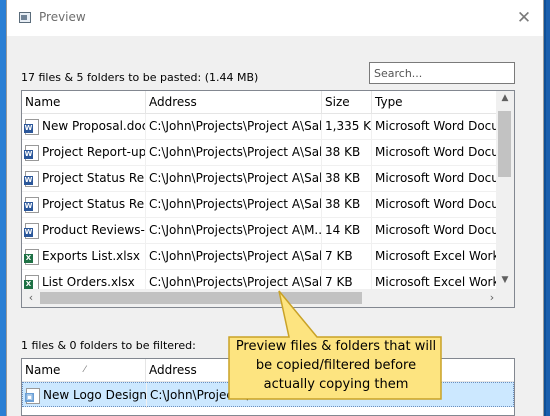 The height and width of the screenshot is (416, 550). What do you see at coordinates (94, 126) in the screenshot?
I see `cell-name: New Proposal.docx` at bounding box center [94, 126].